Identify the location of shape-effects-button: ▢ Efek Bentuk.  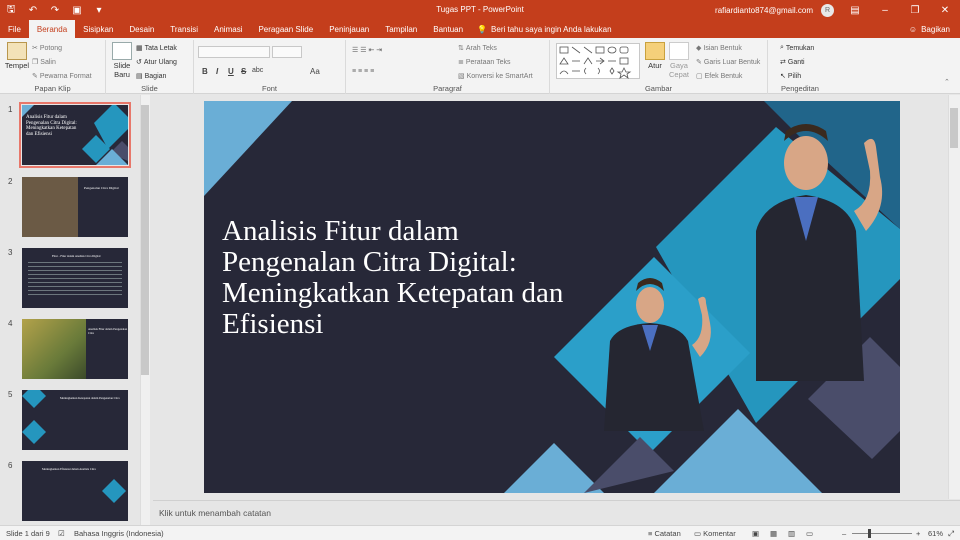
(719, 76).